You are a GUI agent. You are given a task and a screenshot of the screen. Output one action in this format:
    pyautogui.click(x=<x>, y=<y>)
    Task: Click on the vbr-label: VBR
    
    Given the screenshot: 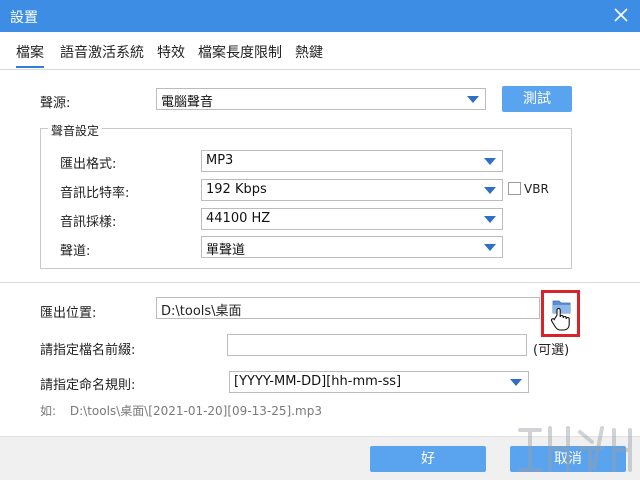 What is the action you would take?
    pyautogui.click(x=536, y=189)
    